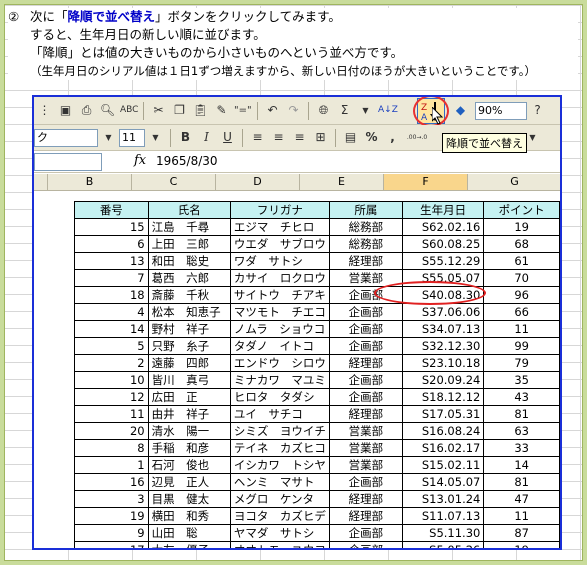 This screenshot has height=565, width=587. What do you see at coordinates (443, 499) in the screenshot?
I see `cell-birthdate: S13.01.24` at bounding box center [443, 499].